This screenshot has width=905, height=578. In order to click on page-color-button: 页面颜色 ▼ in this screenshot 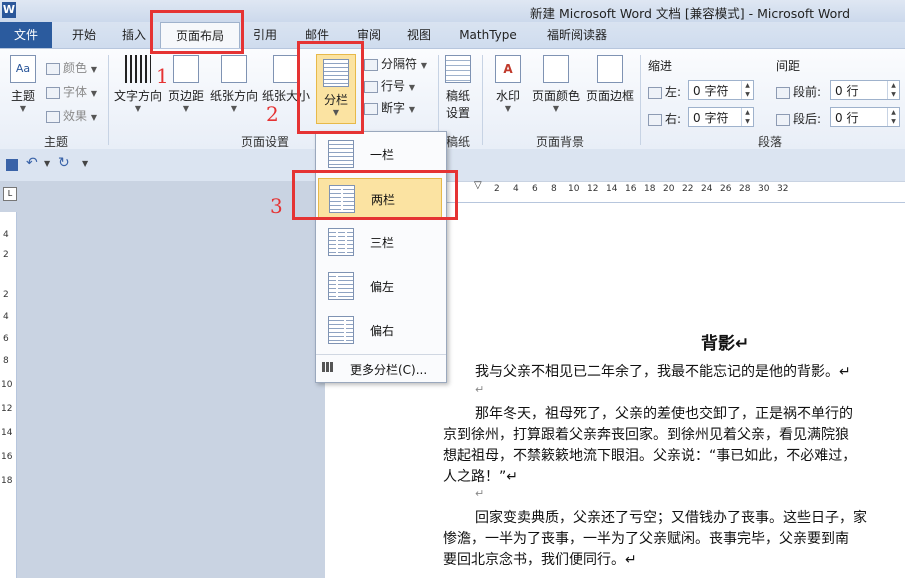, I will do `click(556, 84)`.